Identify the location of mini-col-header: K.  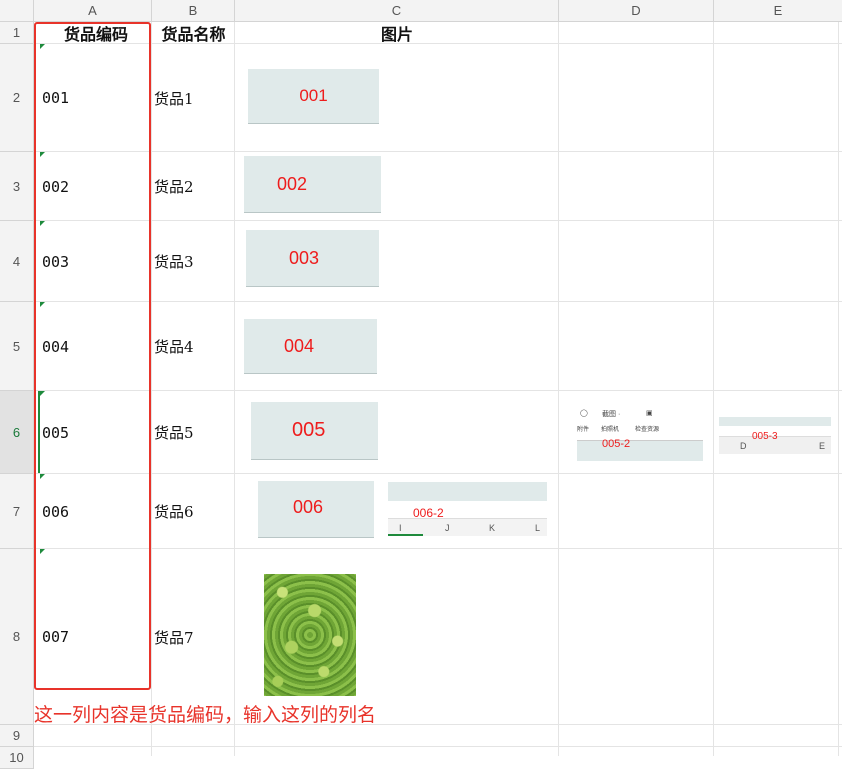
(492, 528).